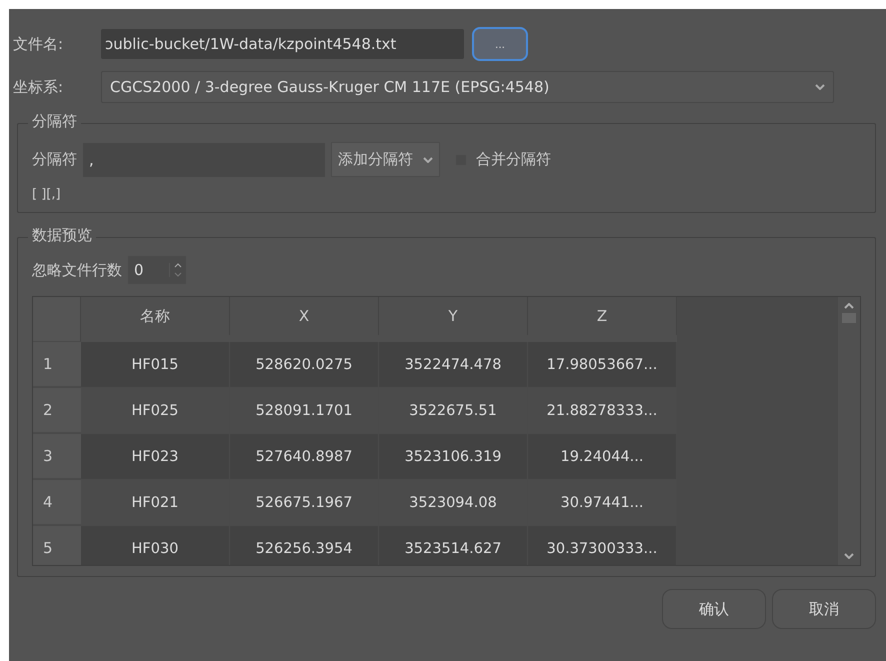 This screenshot has width=886, height=661. What do you see at coordinates (385, 159) in the screenshot?
I see `add-separator-dropdown: 添加分隔符` at bounding box center [385, 159].